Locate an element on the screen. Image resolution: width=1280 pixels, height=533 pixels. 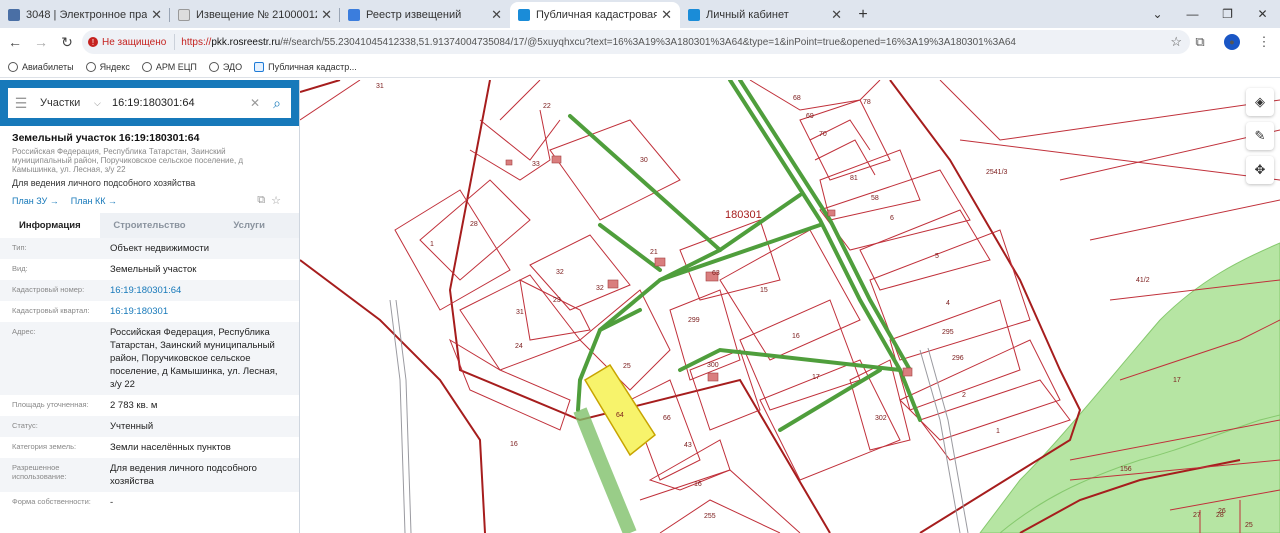
tab-favicon-icon is located at coordinates (184, 15).